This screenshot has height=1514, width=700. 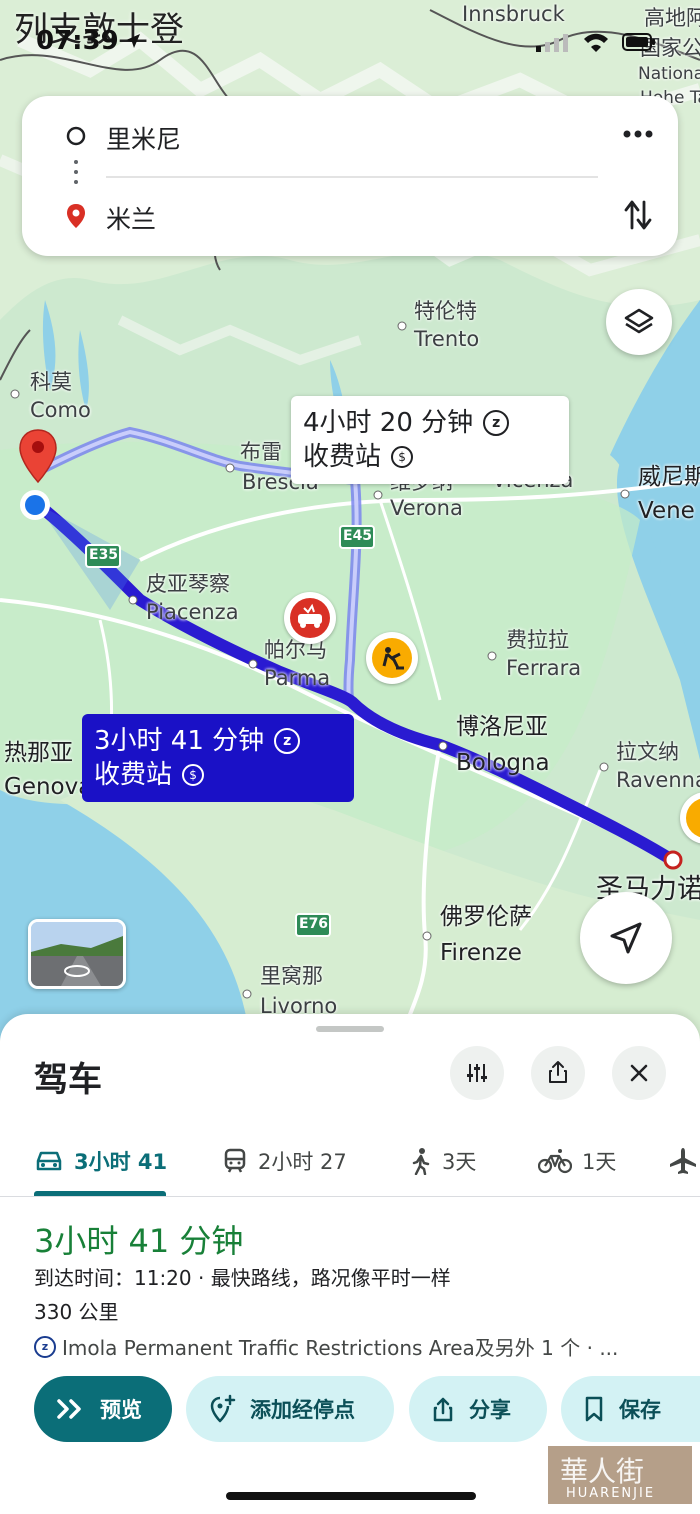 I want to click on map-label-verona: Verona, so click(x=426, y=508).